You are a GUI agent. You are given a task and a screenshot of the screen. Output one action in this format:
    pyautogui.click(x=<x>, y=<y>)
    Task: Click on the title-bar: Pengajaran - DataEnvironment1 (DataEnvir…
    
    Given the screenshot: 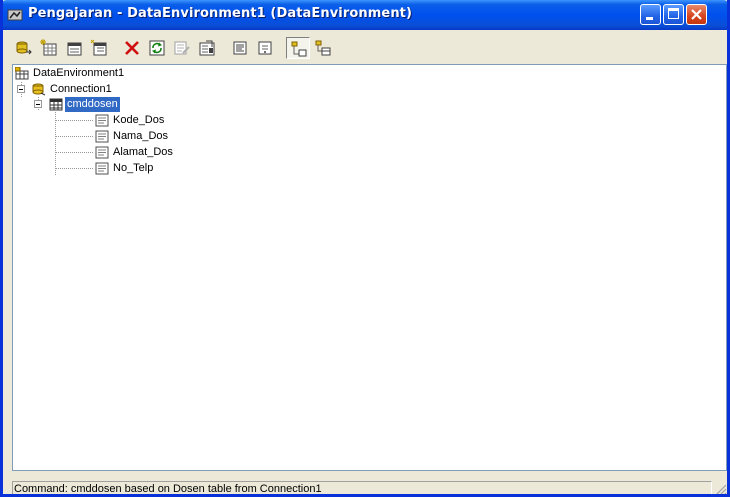 What is the action you would take?
    pyautogui.click(x=365, y=15)
    